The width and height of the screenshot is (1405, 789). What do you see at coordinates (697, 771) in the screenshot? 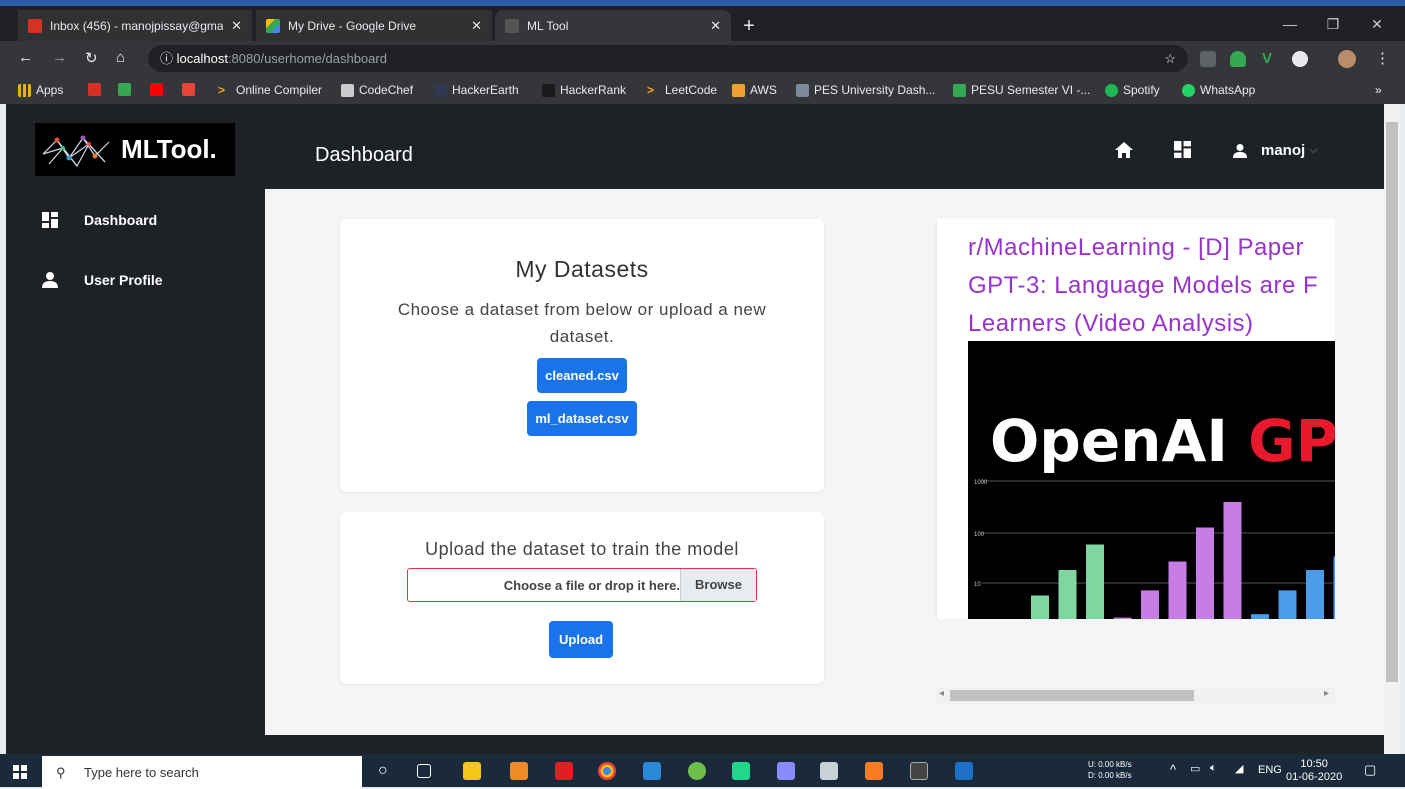
I see `anaconda-icon` at bounding box center [697, 771].